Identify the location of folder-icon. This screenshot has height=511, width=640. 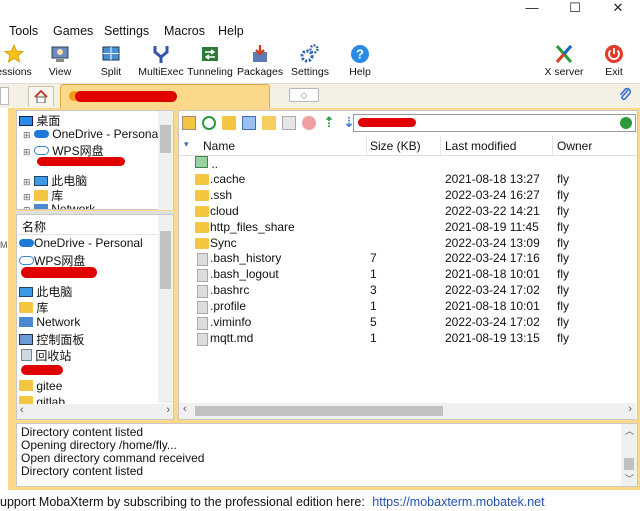
(202, 179).